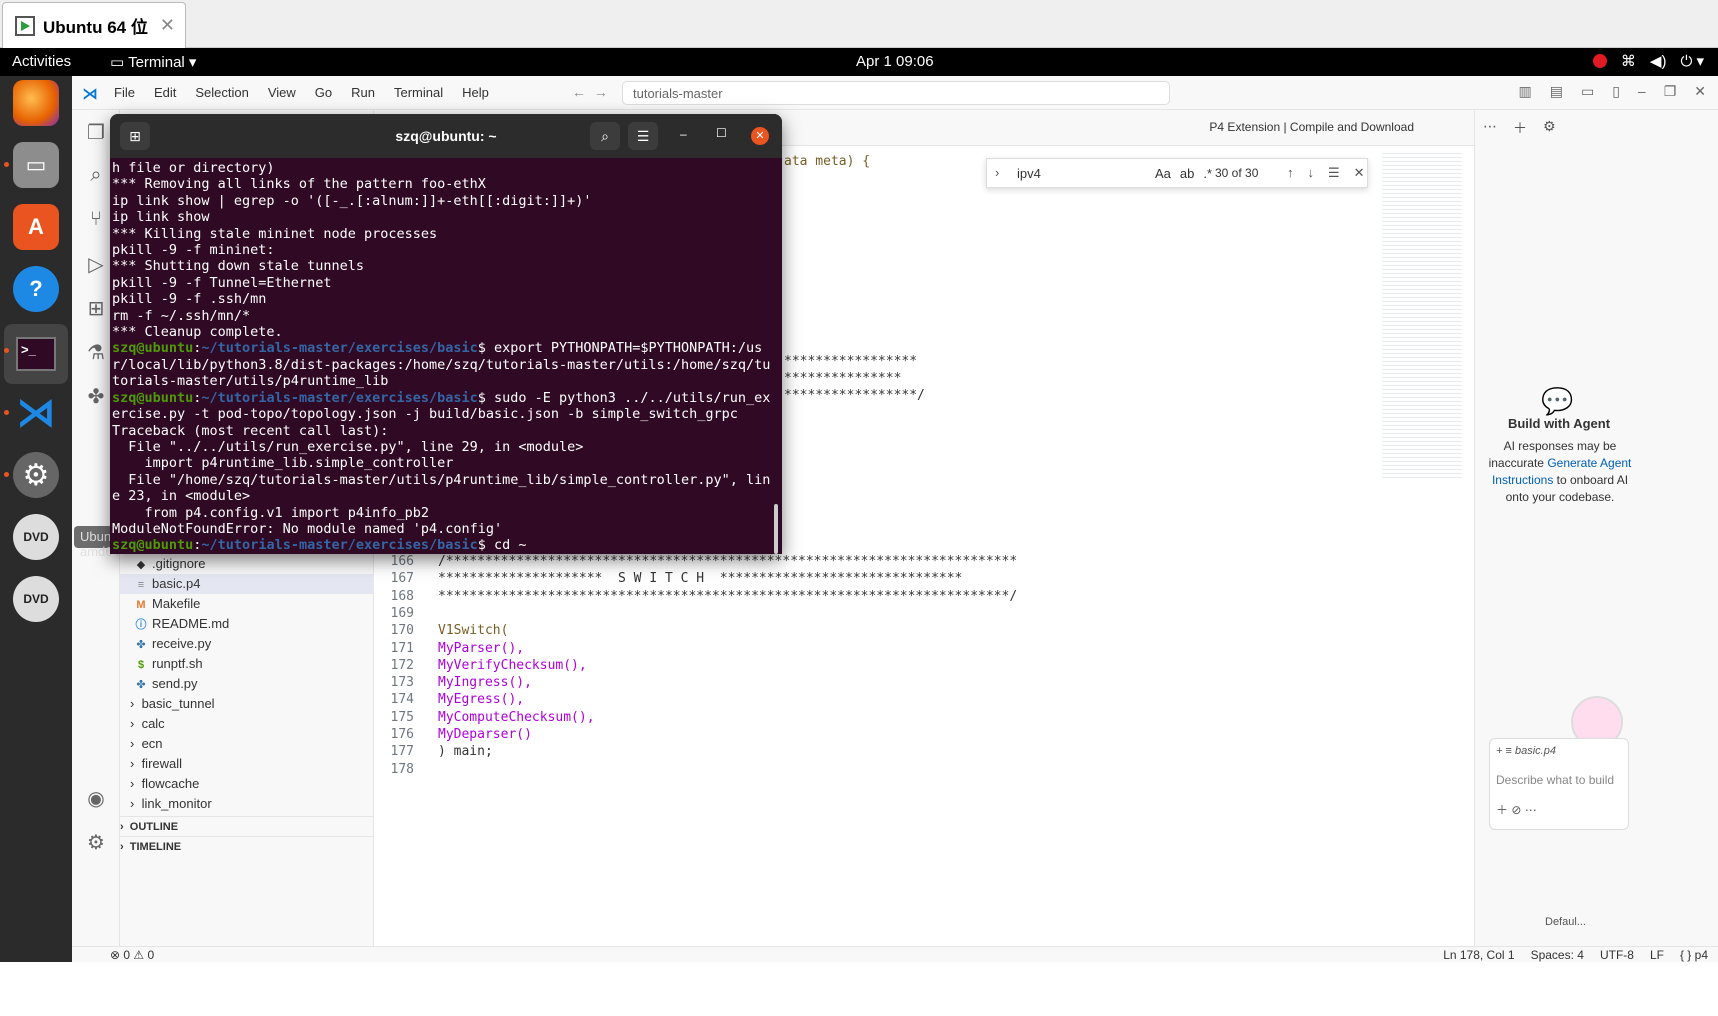 The image size is (1718, 1016). I want to click on system-tray: ⌘ ◀) ⏻ ▾, so click(1648, 61).